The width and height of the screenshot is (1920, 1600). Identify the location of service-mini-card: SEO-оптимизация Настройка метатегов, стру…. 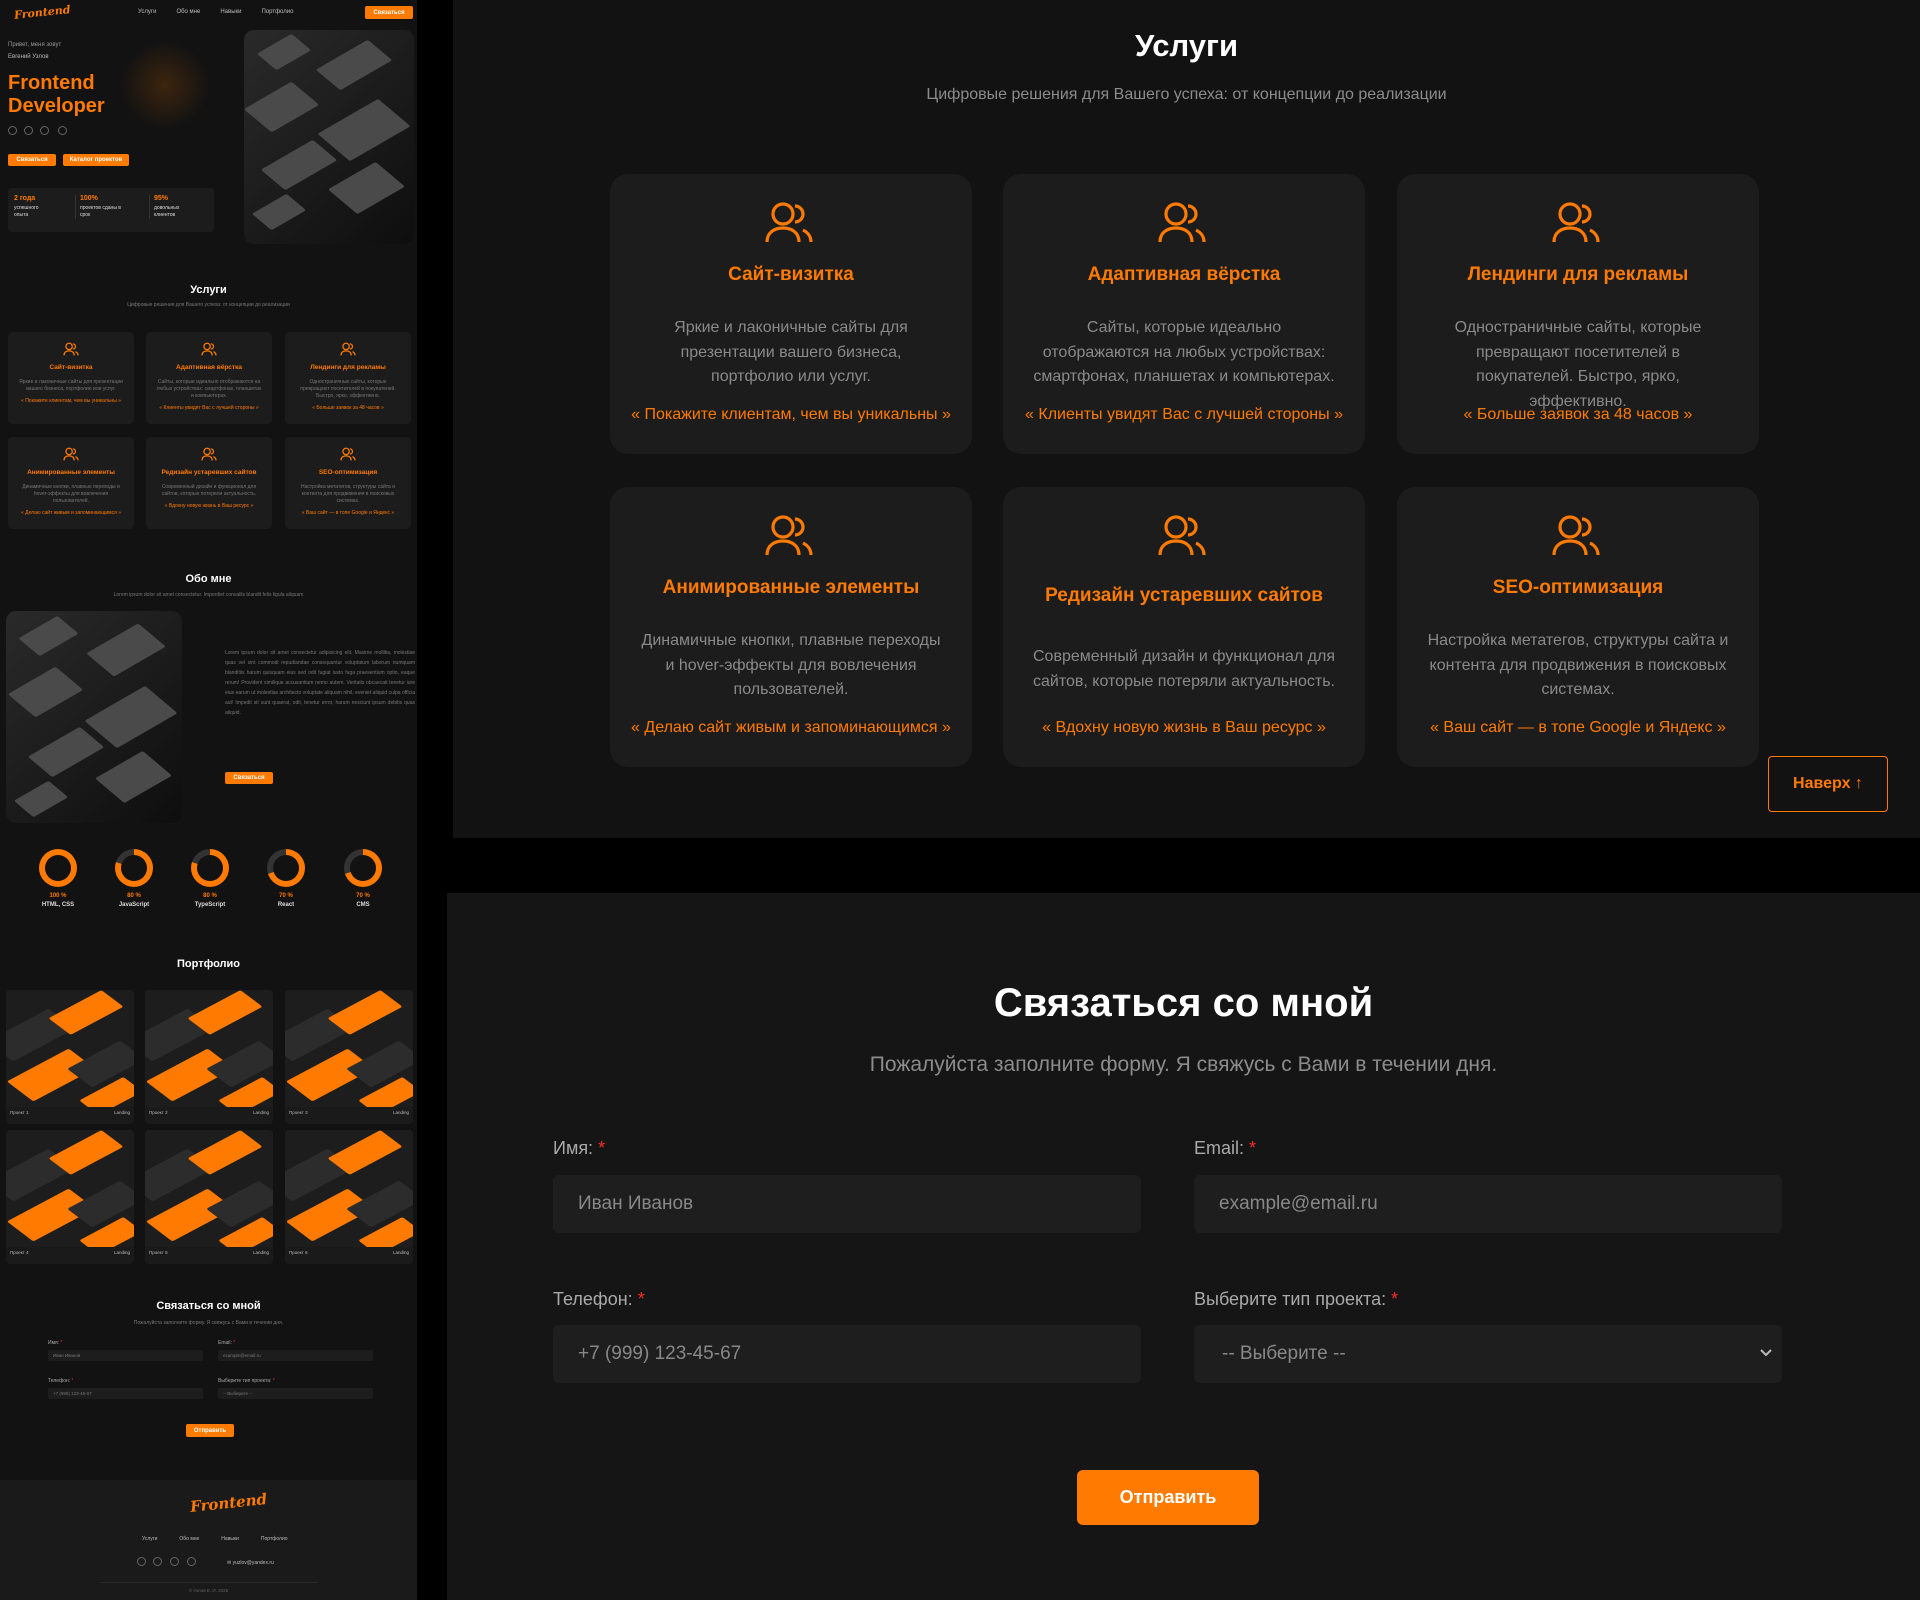
(348, 483).